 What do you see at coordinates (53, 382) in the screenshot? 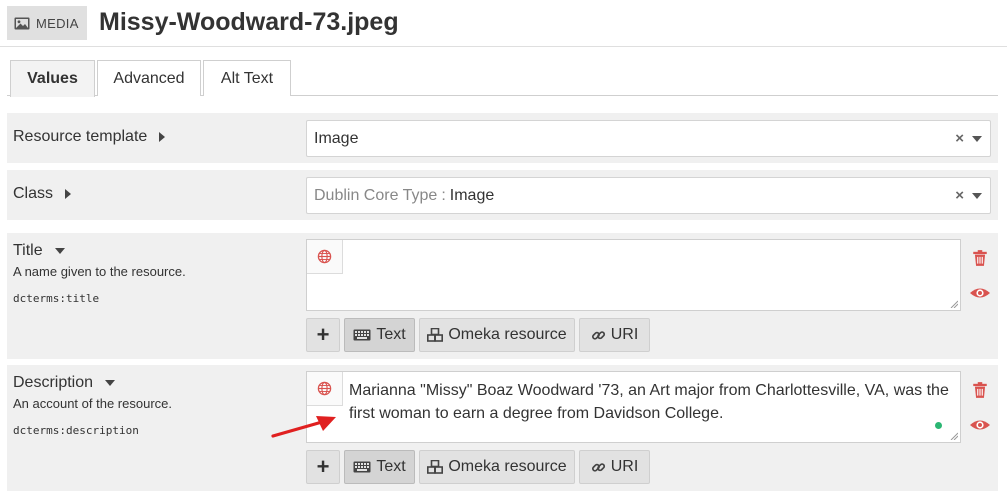
I see `property-label-text: Description` at bounding box center [53, 382].